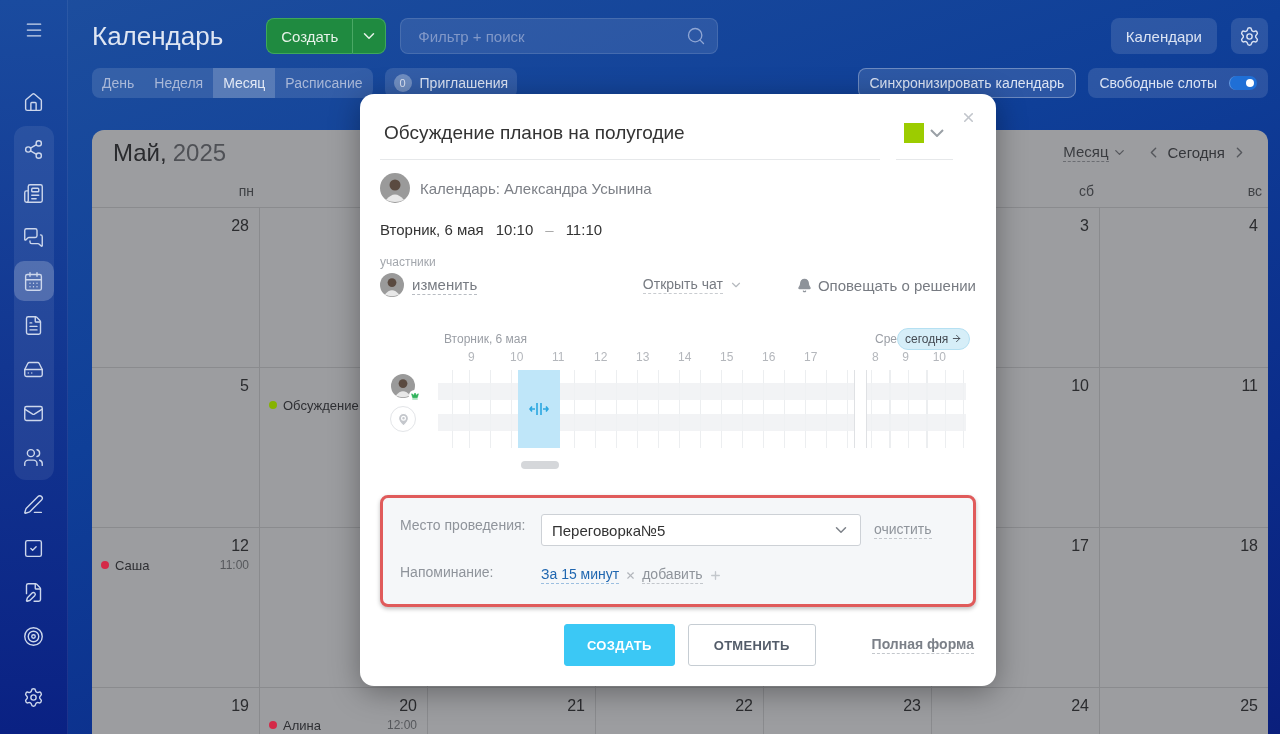  I want to click on day-label: Вторник, 6 мая, so click(485, 338).